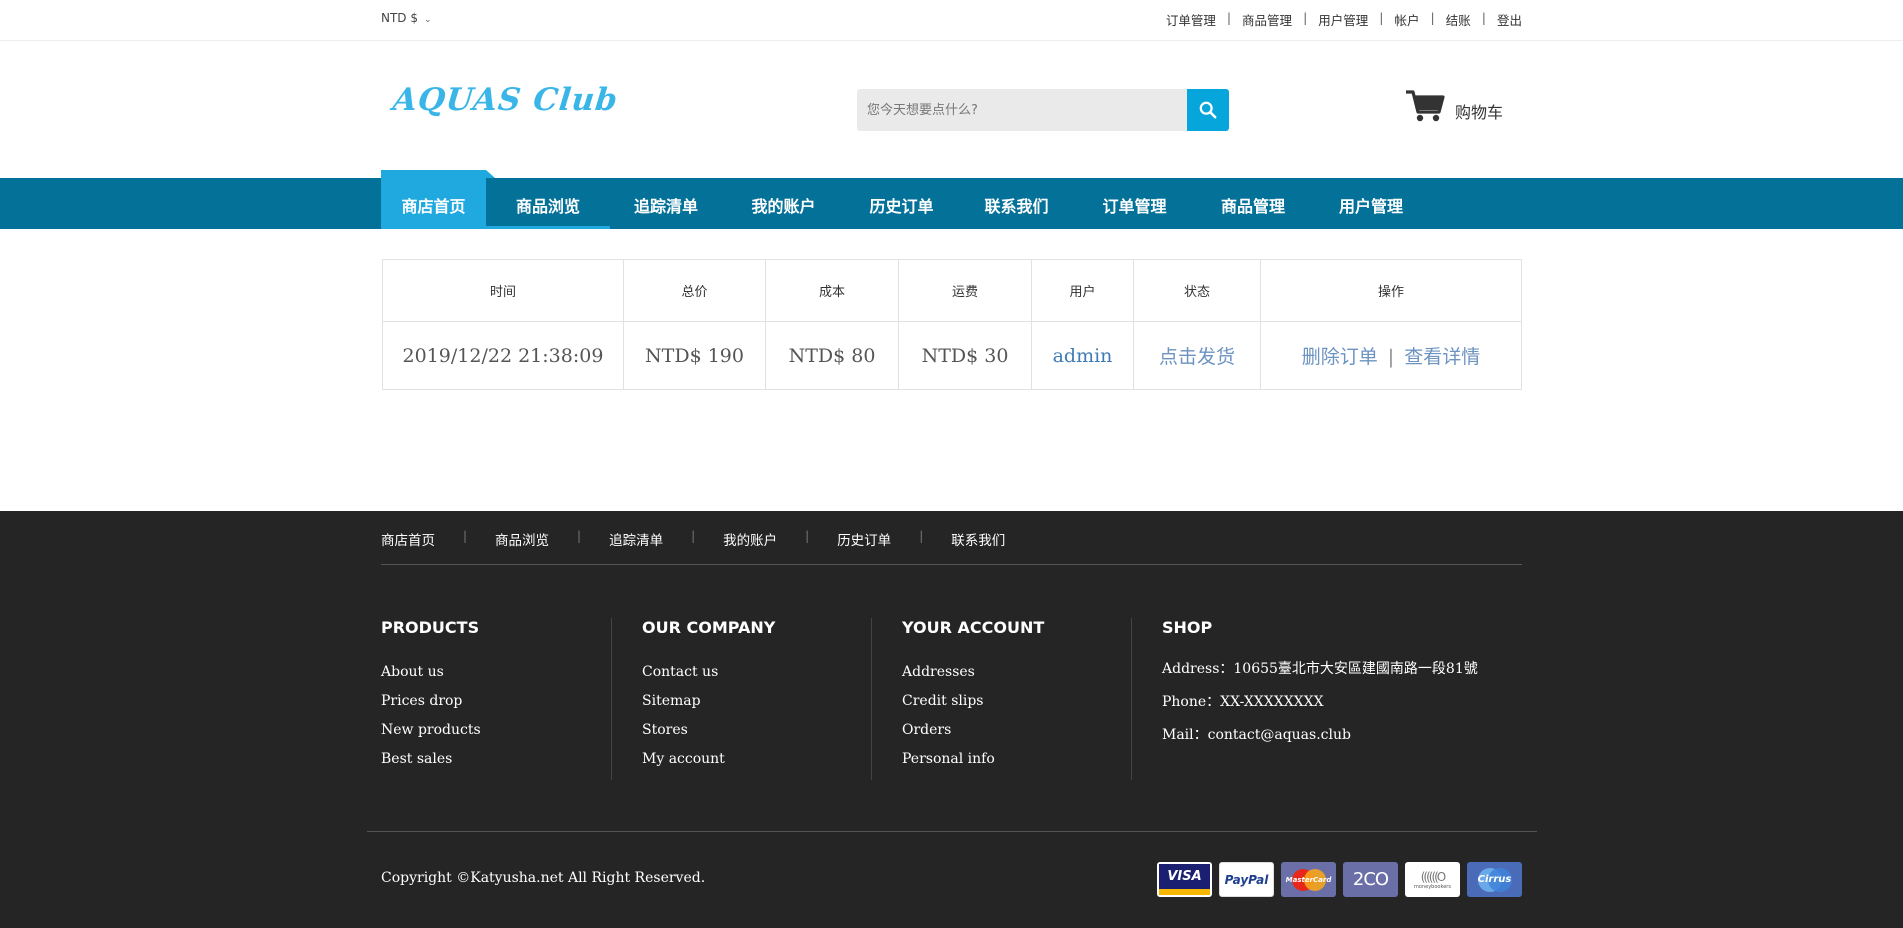  What do you see at coordinates (750, 539) in the screenshot?
I see `footer-link-my-account: 我的账户` at bounding box center [750, 539].